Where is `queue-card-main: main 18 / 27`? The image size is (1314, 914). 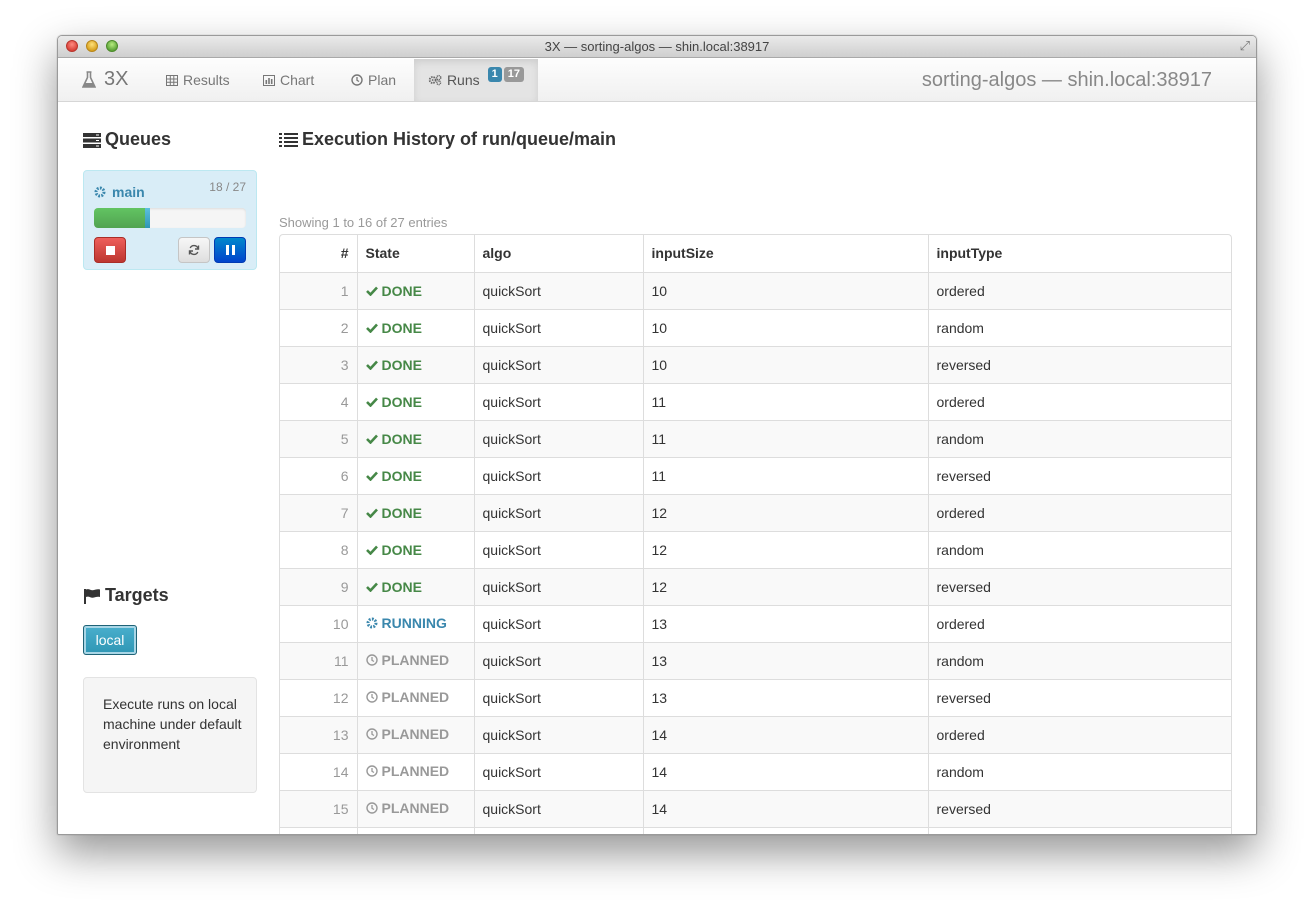
queue-card-main: main 18 / 27 is located at coordinates (170, 220).